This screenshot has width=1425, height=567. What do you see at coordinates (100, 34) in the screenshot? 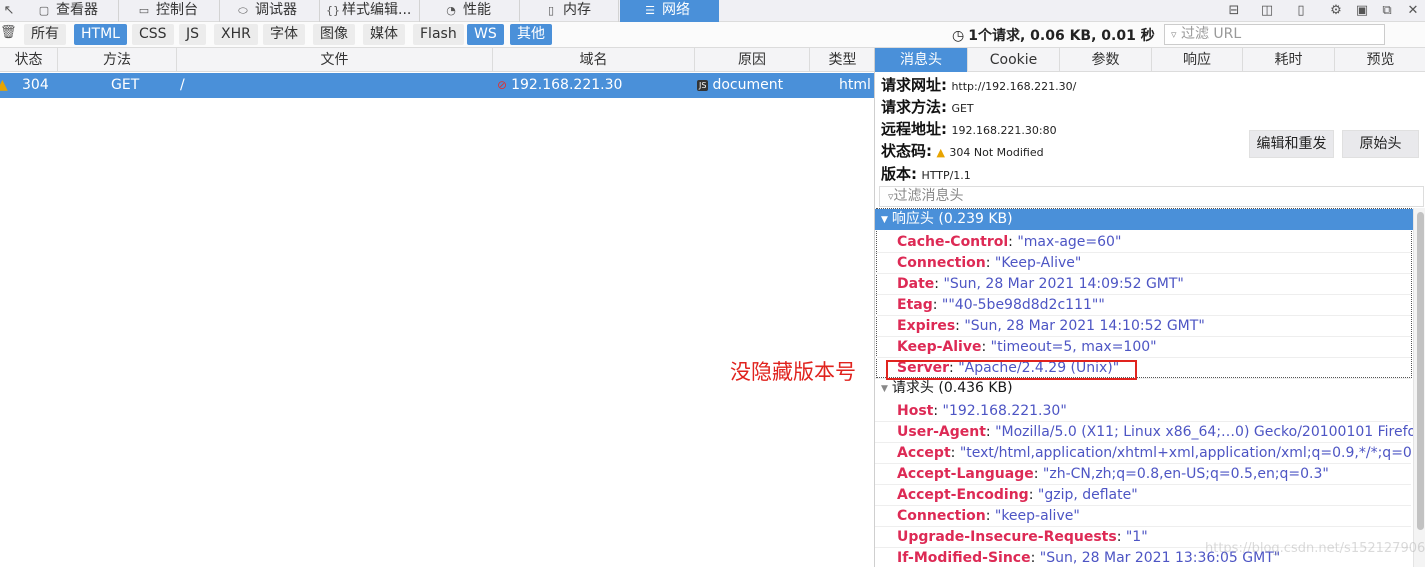
I see `filter-html: HTML` at bounding box center [100, 34].